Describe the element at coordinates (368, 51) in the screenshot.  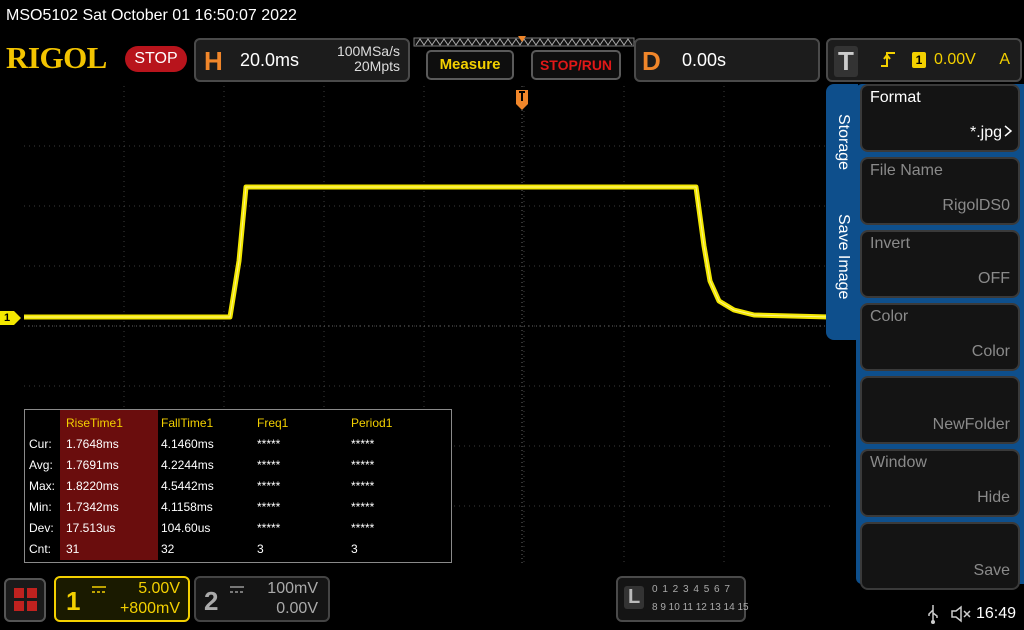
I see `sample-rate: 100MSa/s` at that location.